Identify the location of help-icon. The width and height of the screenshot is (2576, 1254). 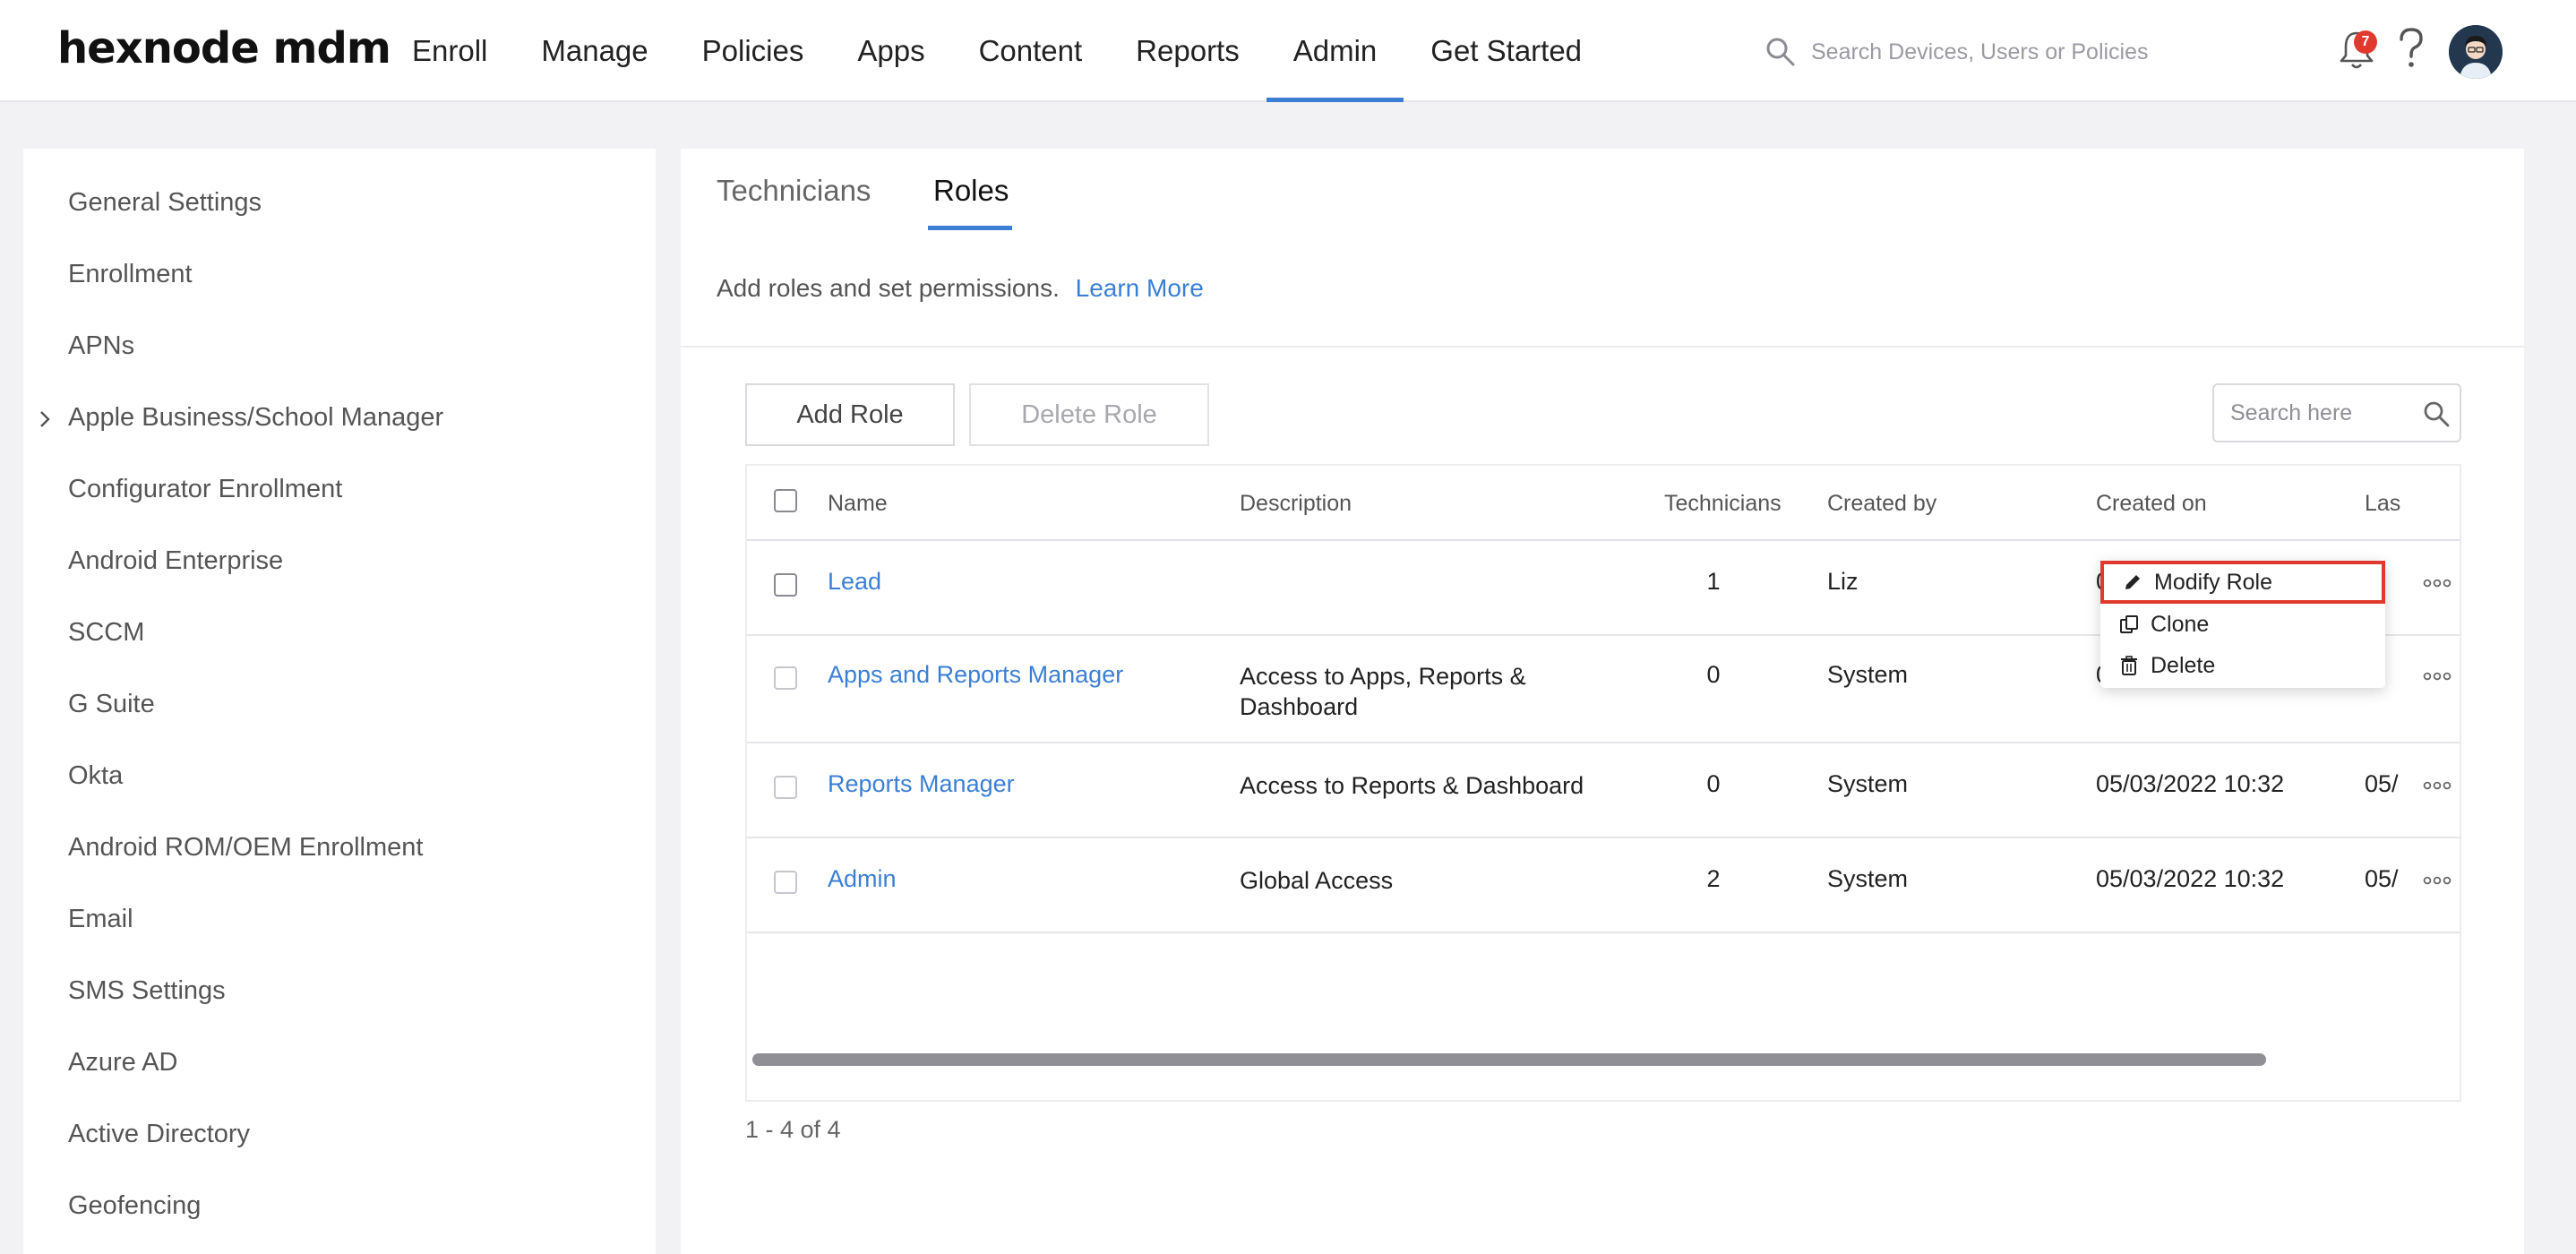
(2411, 48).